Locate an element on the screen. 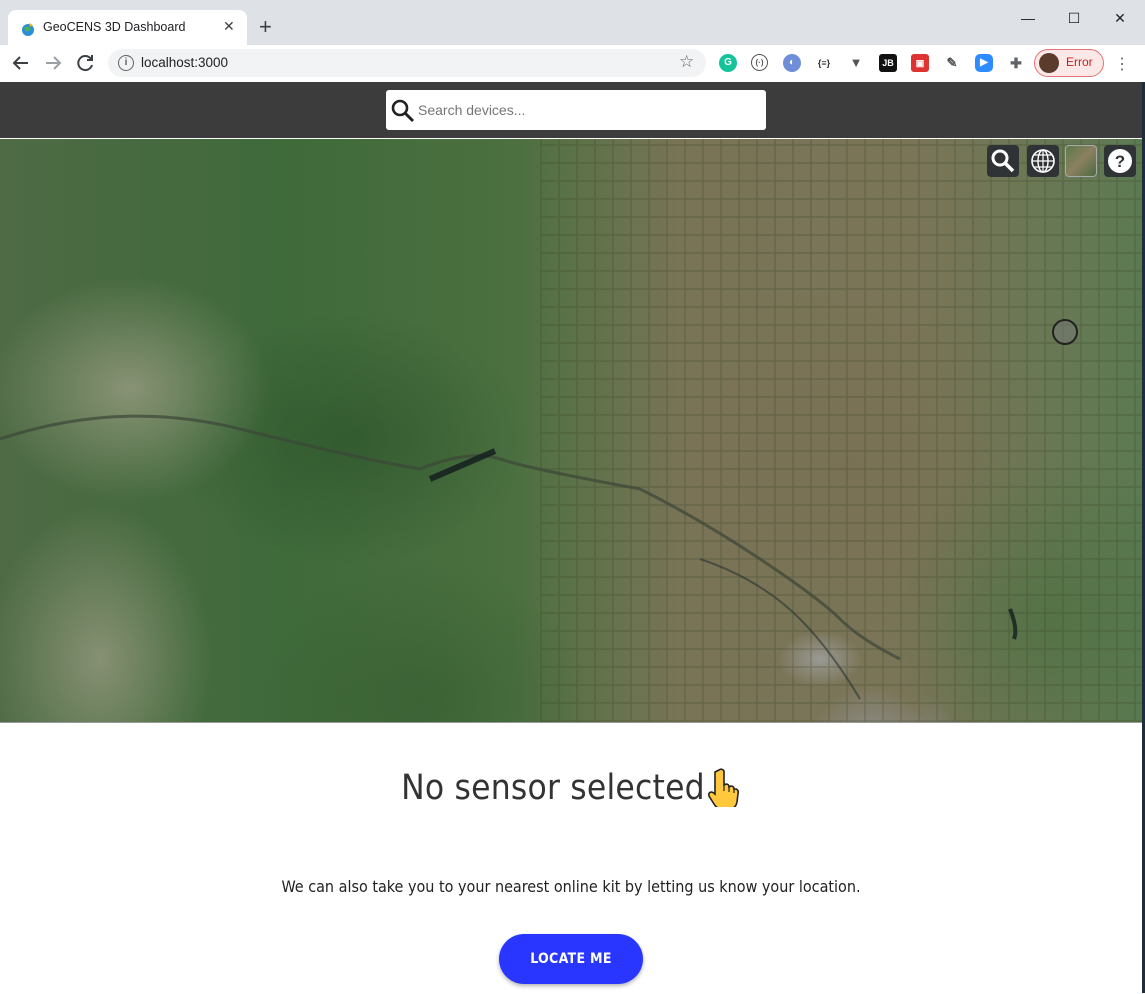 The width and height of the screenshot is (1145, 994). close-tab-icon: ✕ is located at coordinates (229, 26).